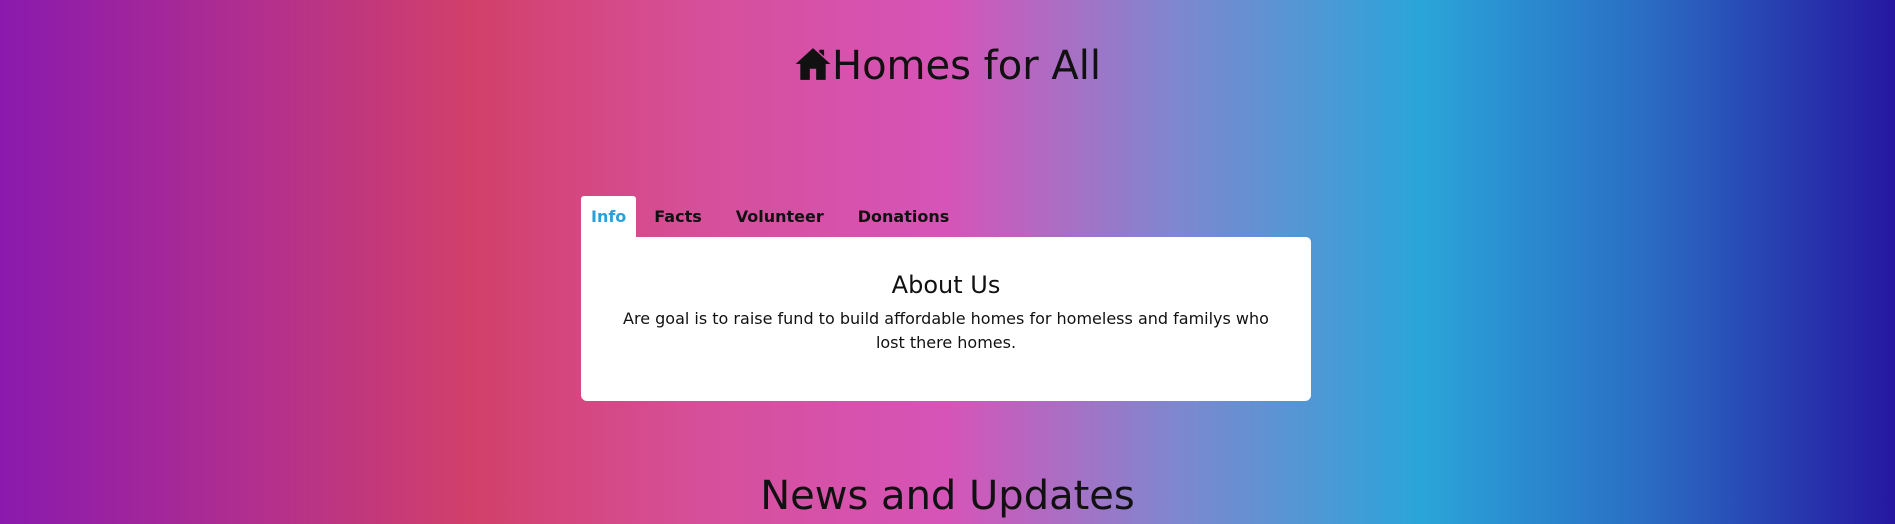 The height and width of the screenshot is (524, 1895). What do you see at coordinates (813, 64) in the screenshot?
I see `home-icon` at bounding box center [813, 64].